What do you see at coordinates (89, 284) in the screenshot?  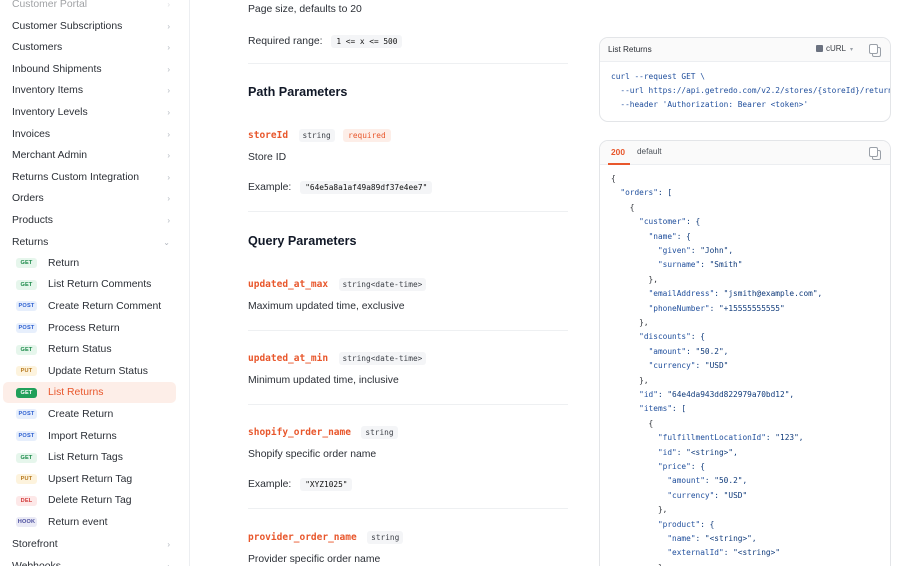 I see `sidebar-endpoint-item: GET List Return Comments` at bounding box center [89, 284].